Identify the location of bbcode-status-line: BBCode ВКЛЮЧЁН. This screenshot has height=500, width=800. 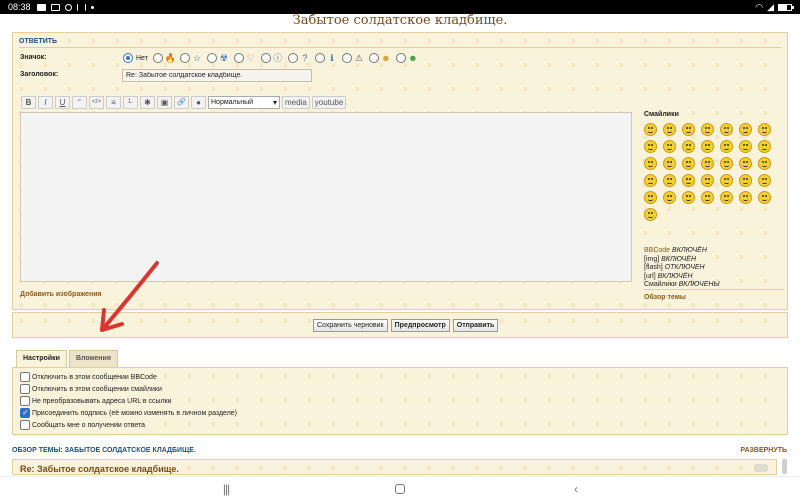
(682, 251).